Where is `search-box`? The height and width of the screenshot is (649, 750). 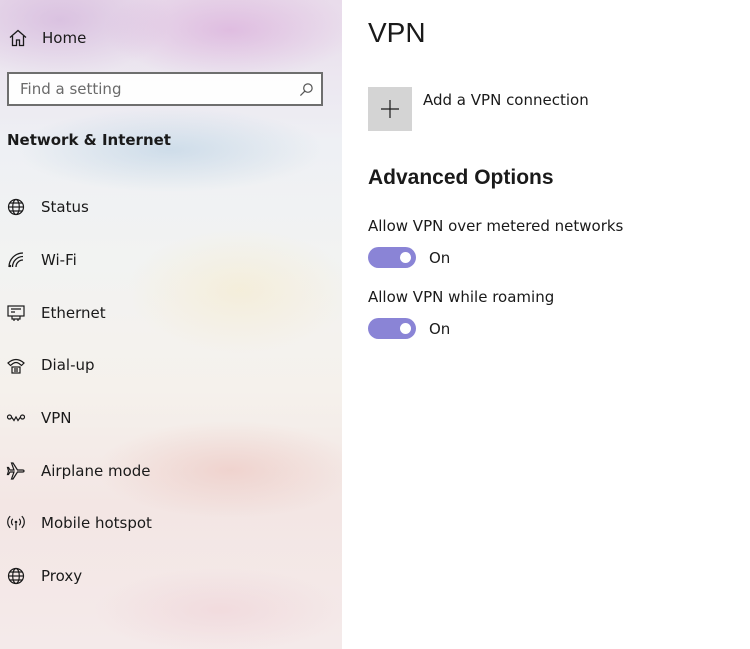 search-box is located at coordinates (165, 89).